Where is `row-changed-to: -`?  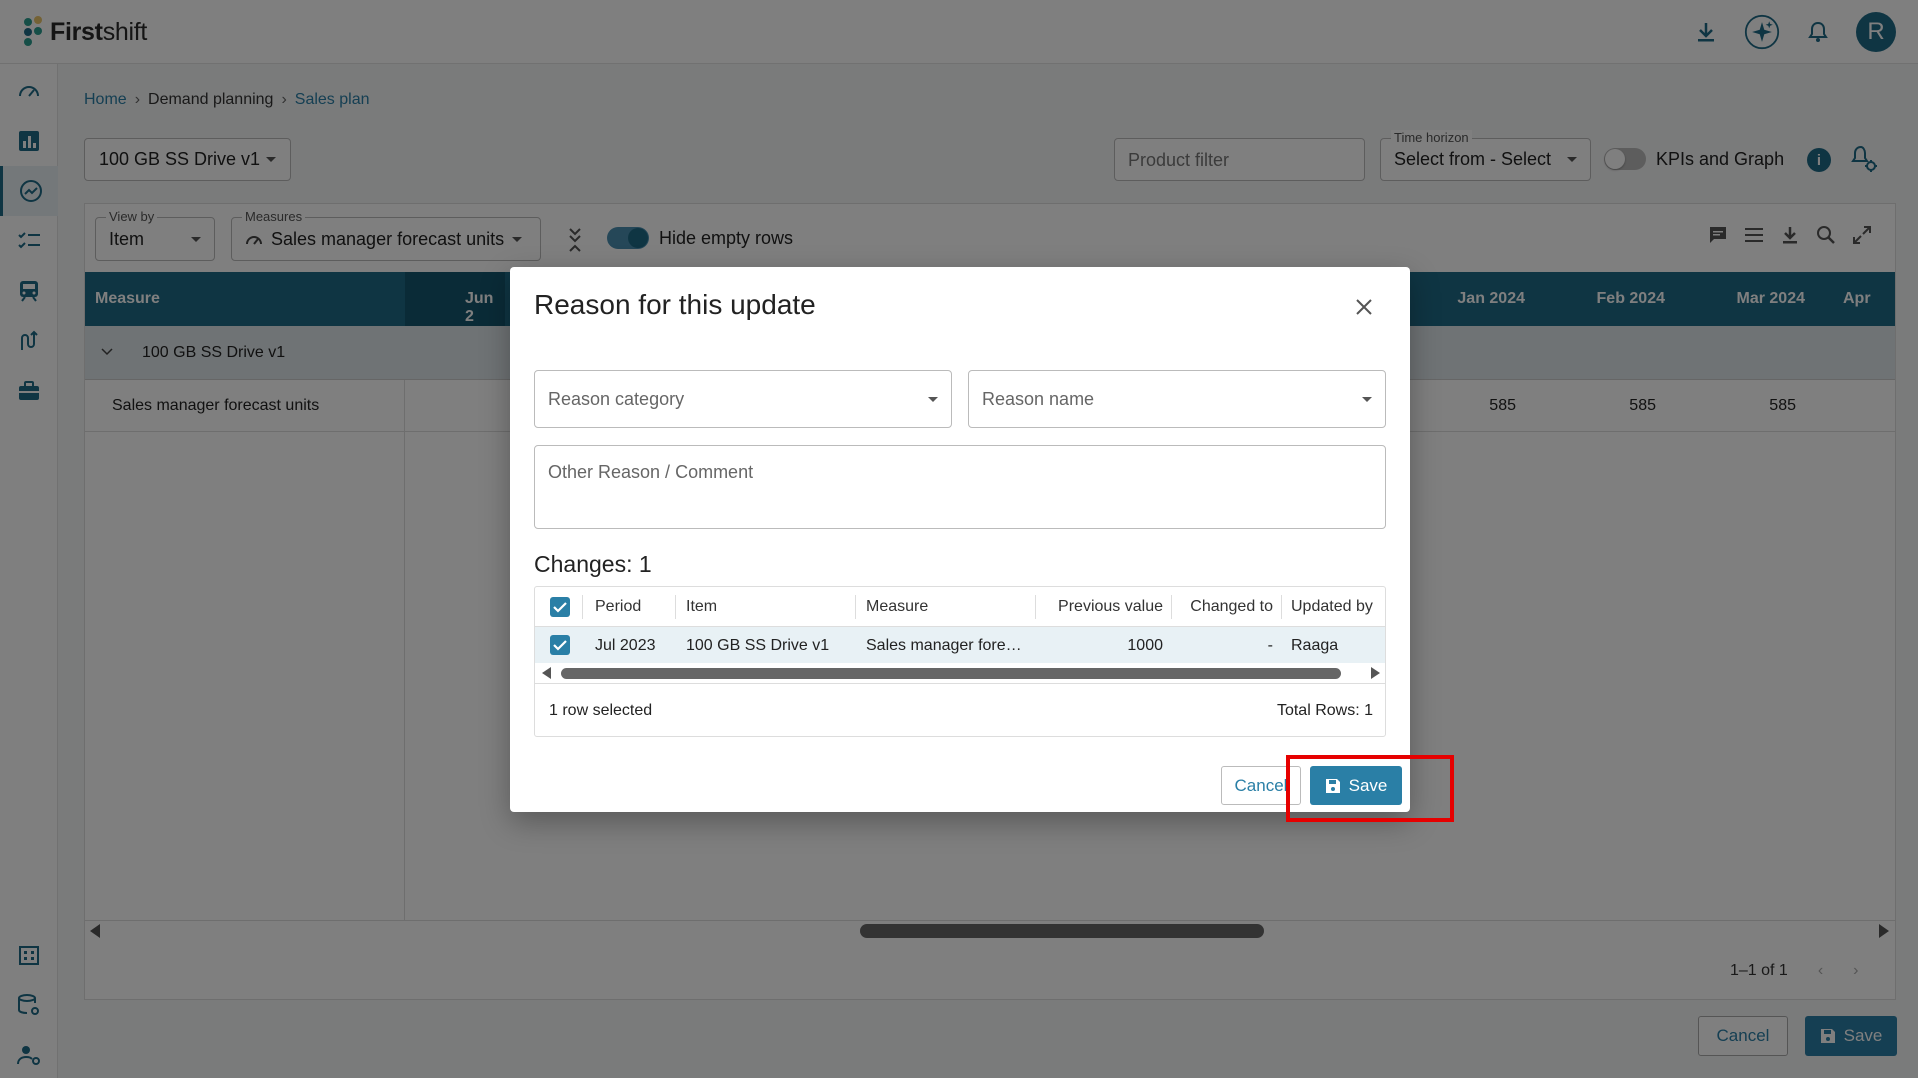
row-changed-to: - is located at coordinates (1270, 645).